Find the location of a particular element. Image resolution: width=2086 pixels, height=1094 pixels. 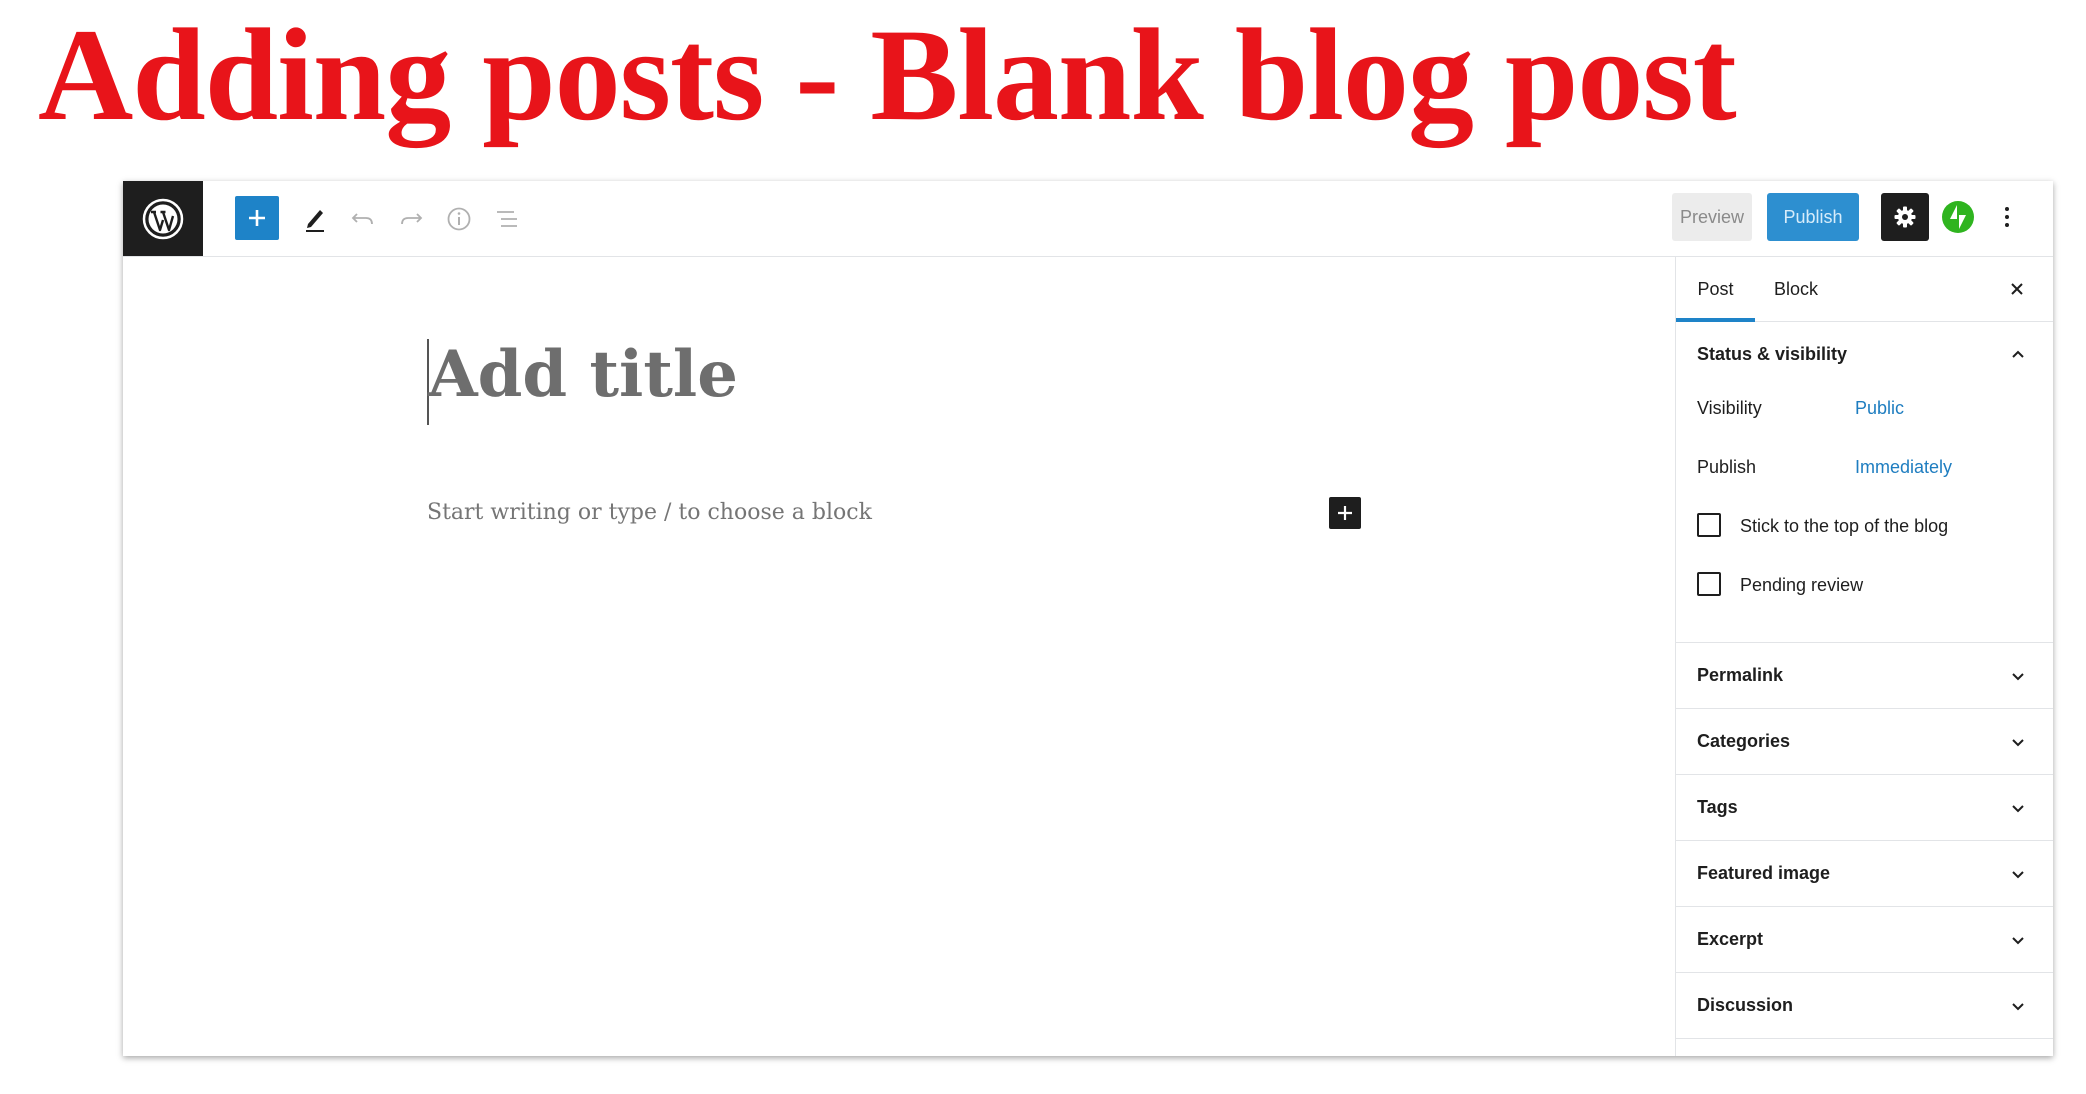

discussion-panel: Discussion is located at coordinates (1864, 1006).